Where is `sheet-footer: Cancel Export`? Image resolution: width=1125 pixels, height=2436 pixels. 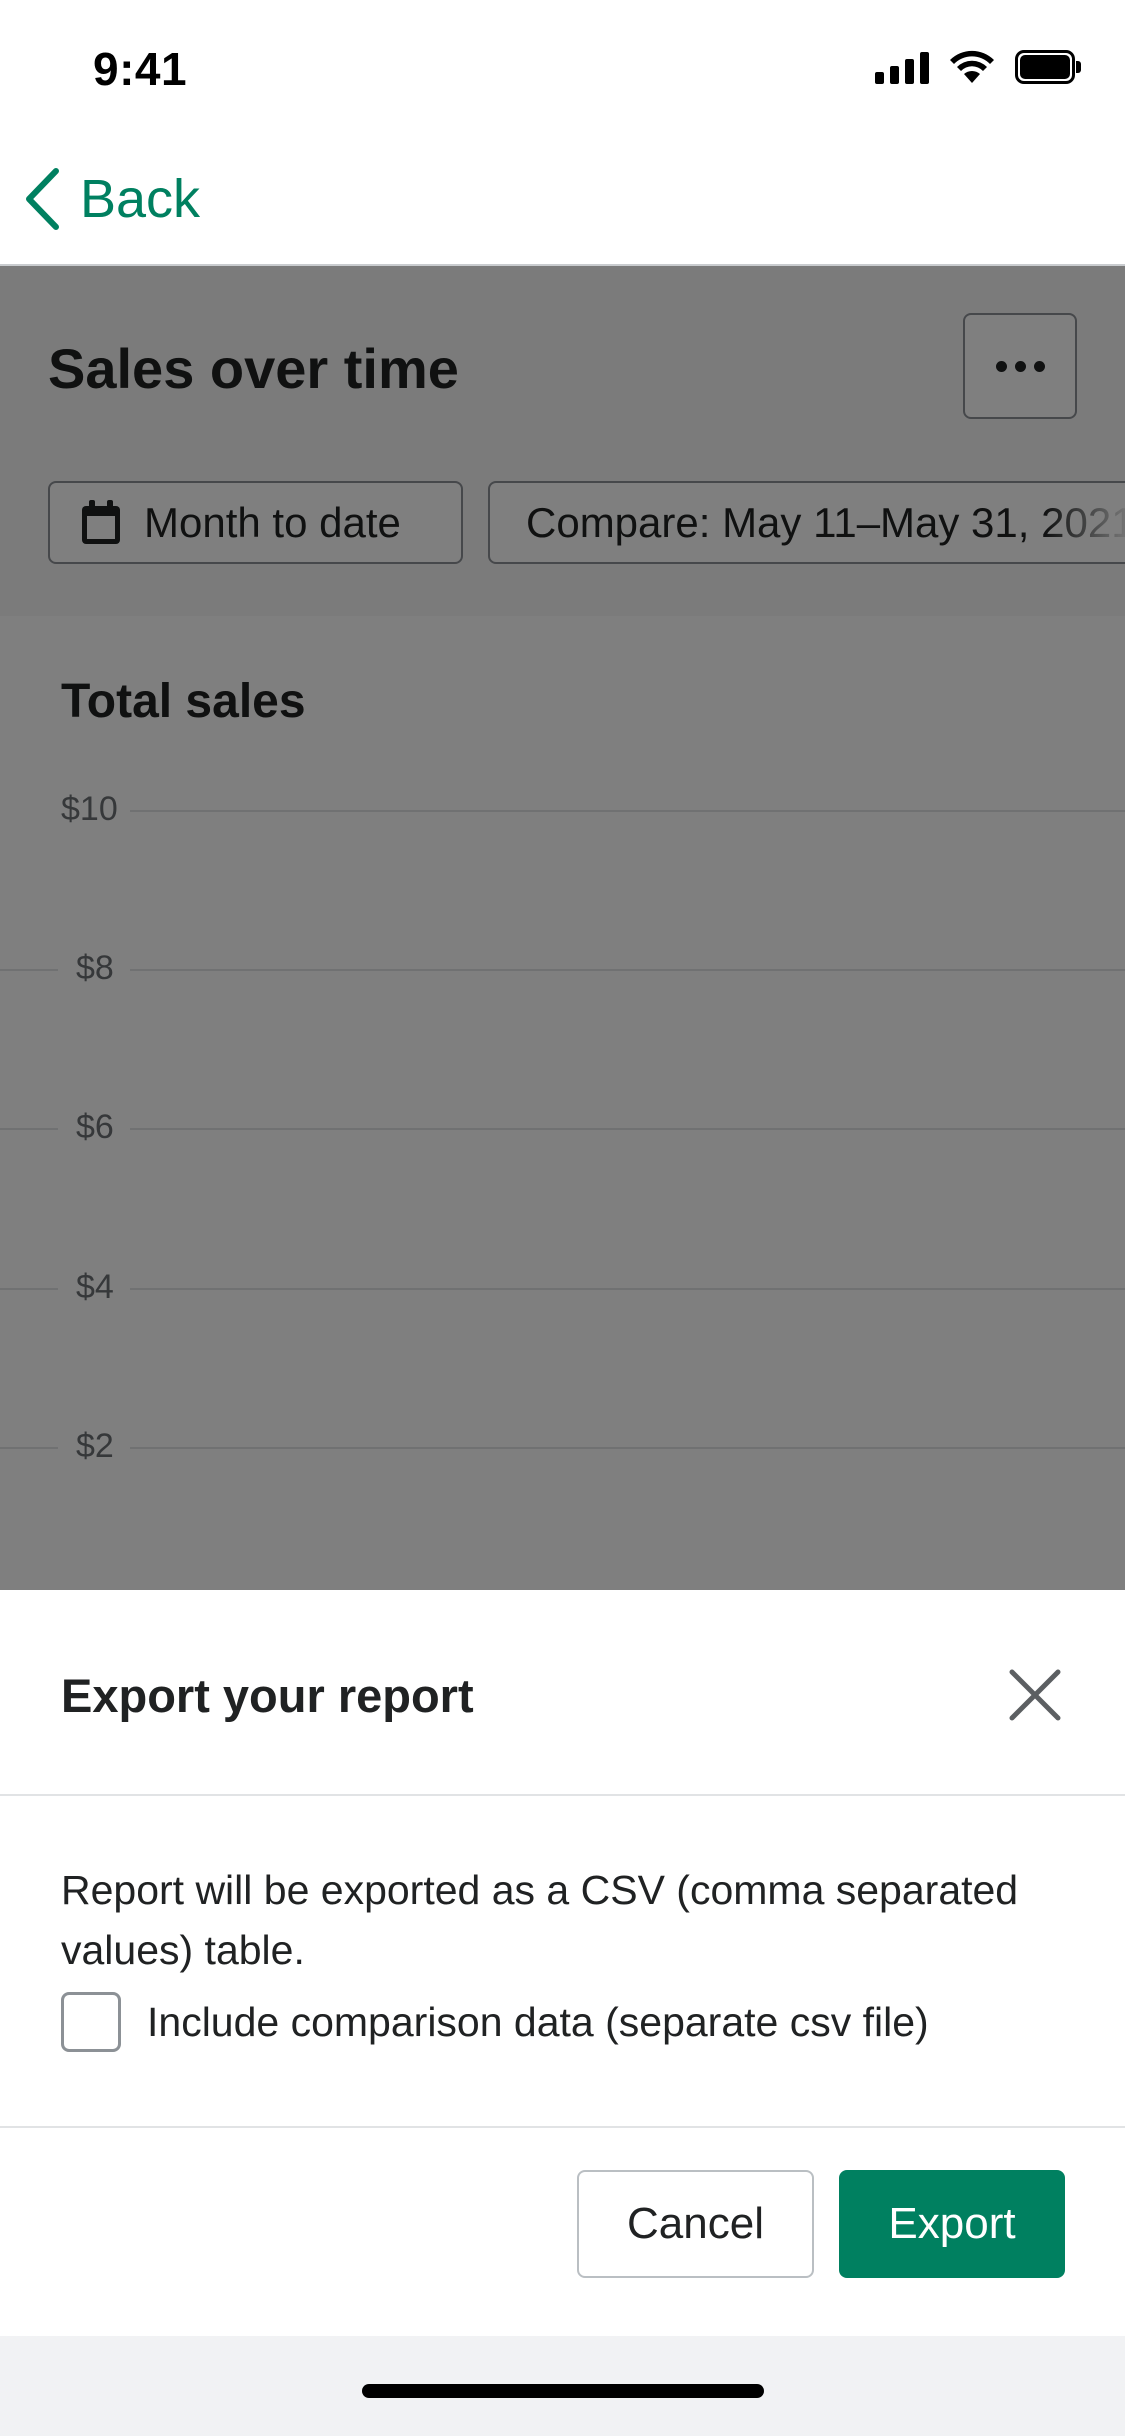
sheet-footer: Cancel Export is located at coordinates (562, 2232).